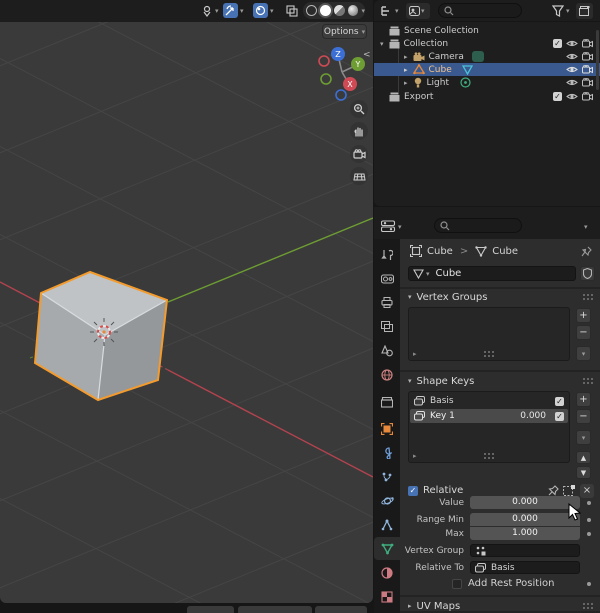 This screenshot has width=600, height=613. Describe the element at coordinates (388, 226) in the screenshot. I see `properties-editor-type-icon` at that location.